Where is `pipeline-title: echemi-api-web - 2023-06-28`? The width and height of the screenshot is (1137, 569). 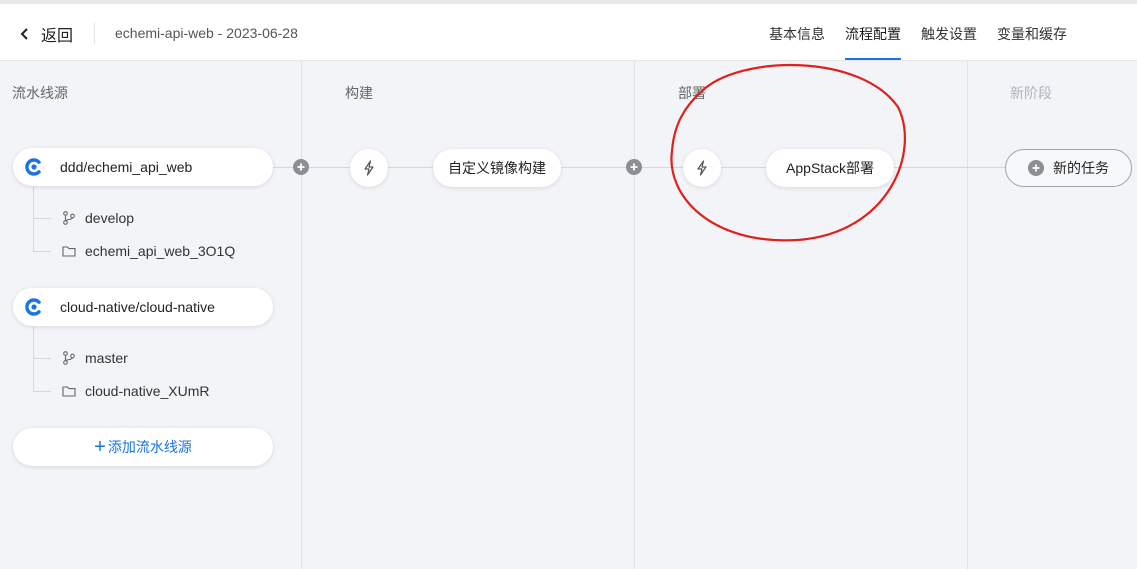 pipeline-title: echemi-api-web - 2023-06-28 is located at coordinates (206, 33).